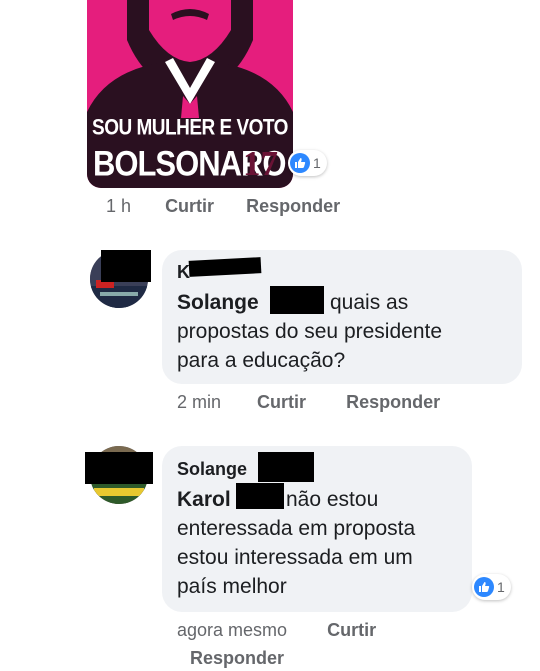 This screenshot has width=540, height=671. I want to click on post-meta-row: 1 h Curtir Responder, so click(223, 206).